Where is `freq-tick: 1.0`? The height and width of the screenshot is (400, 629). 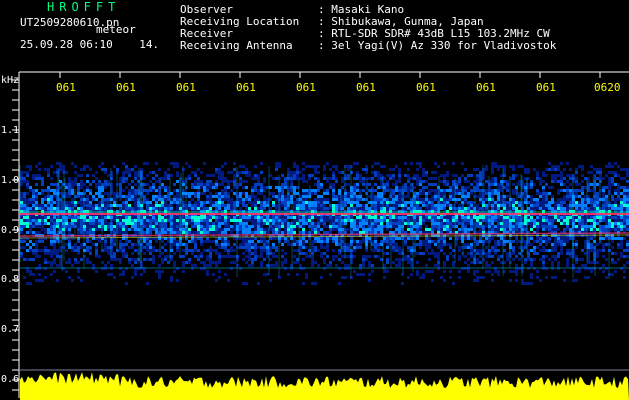
freq-tick: 1.0 is located at coordinates (10, 180).